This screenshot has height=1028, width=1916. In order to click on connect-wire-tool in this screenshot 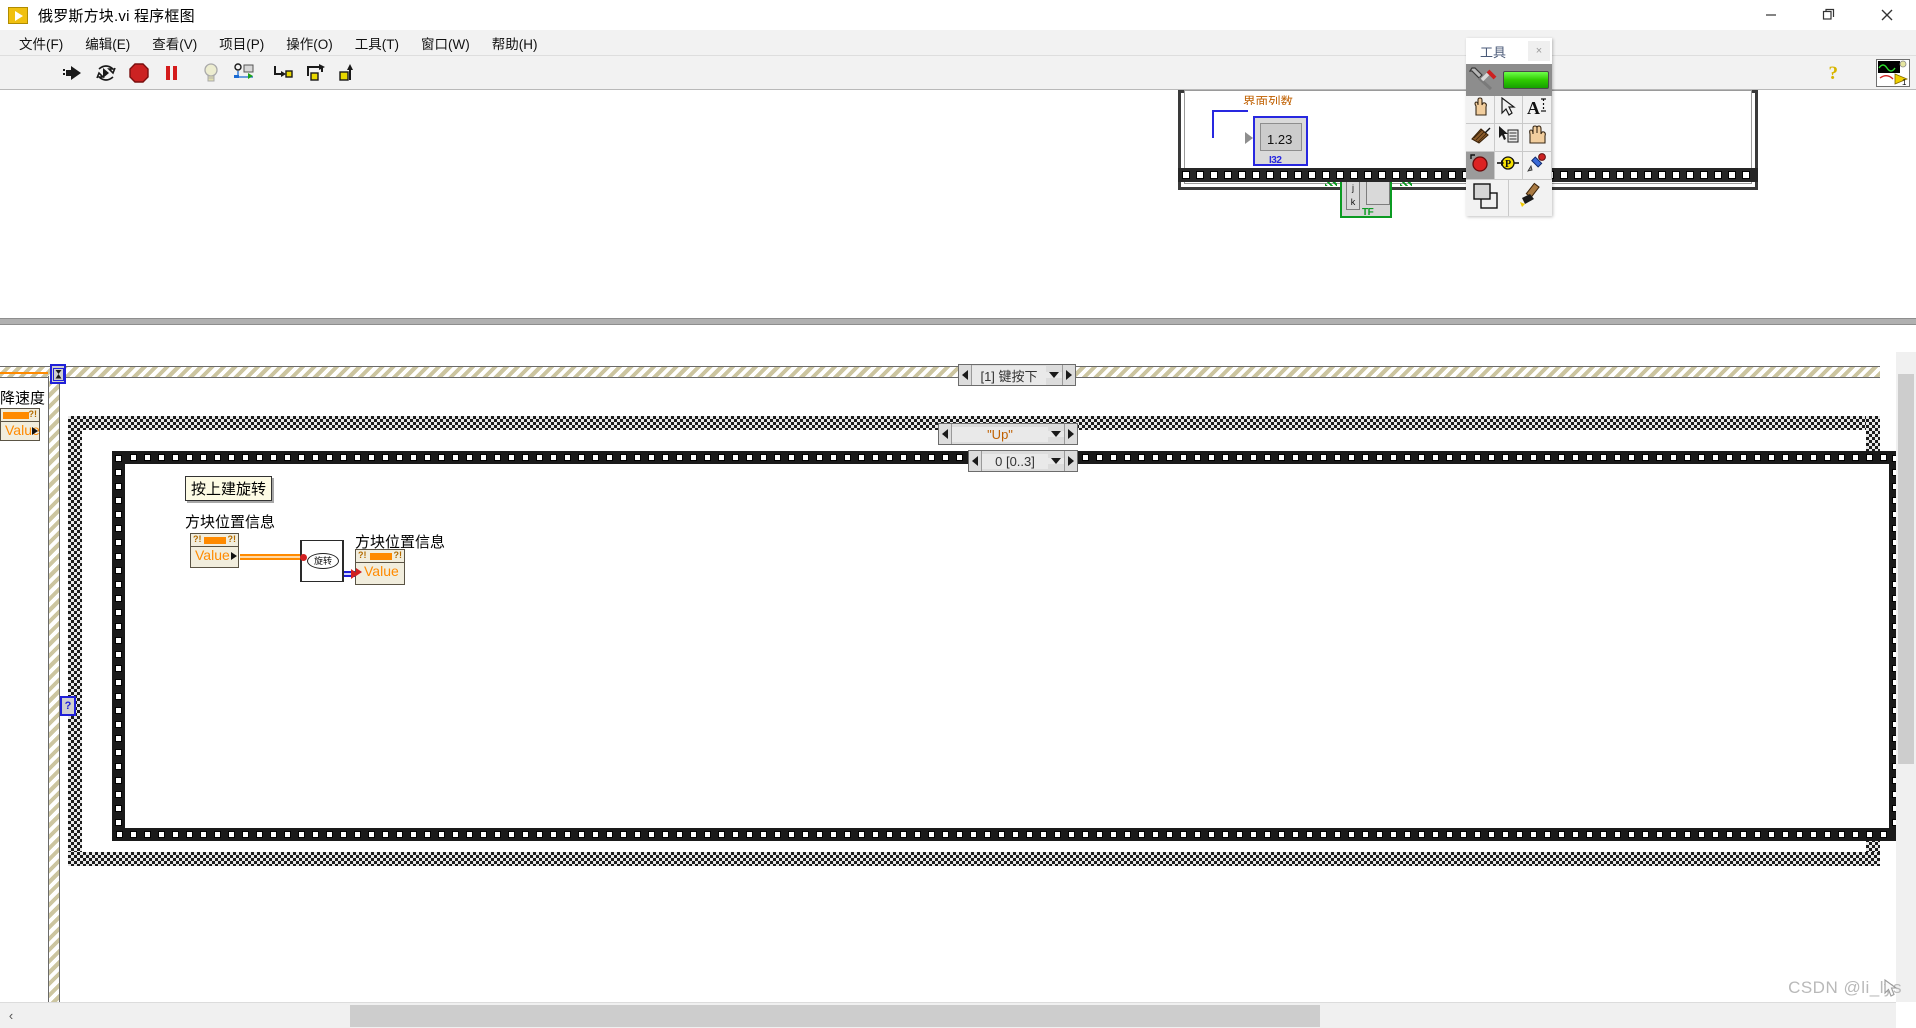, I will do `click(1480, 138)`.